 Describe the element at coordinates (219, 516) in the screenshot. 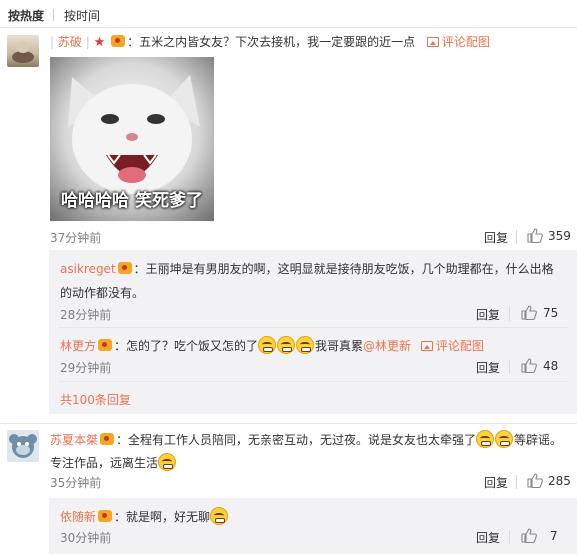

I see `bored-emoji-icon` at that location.